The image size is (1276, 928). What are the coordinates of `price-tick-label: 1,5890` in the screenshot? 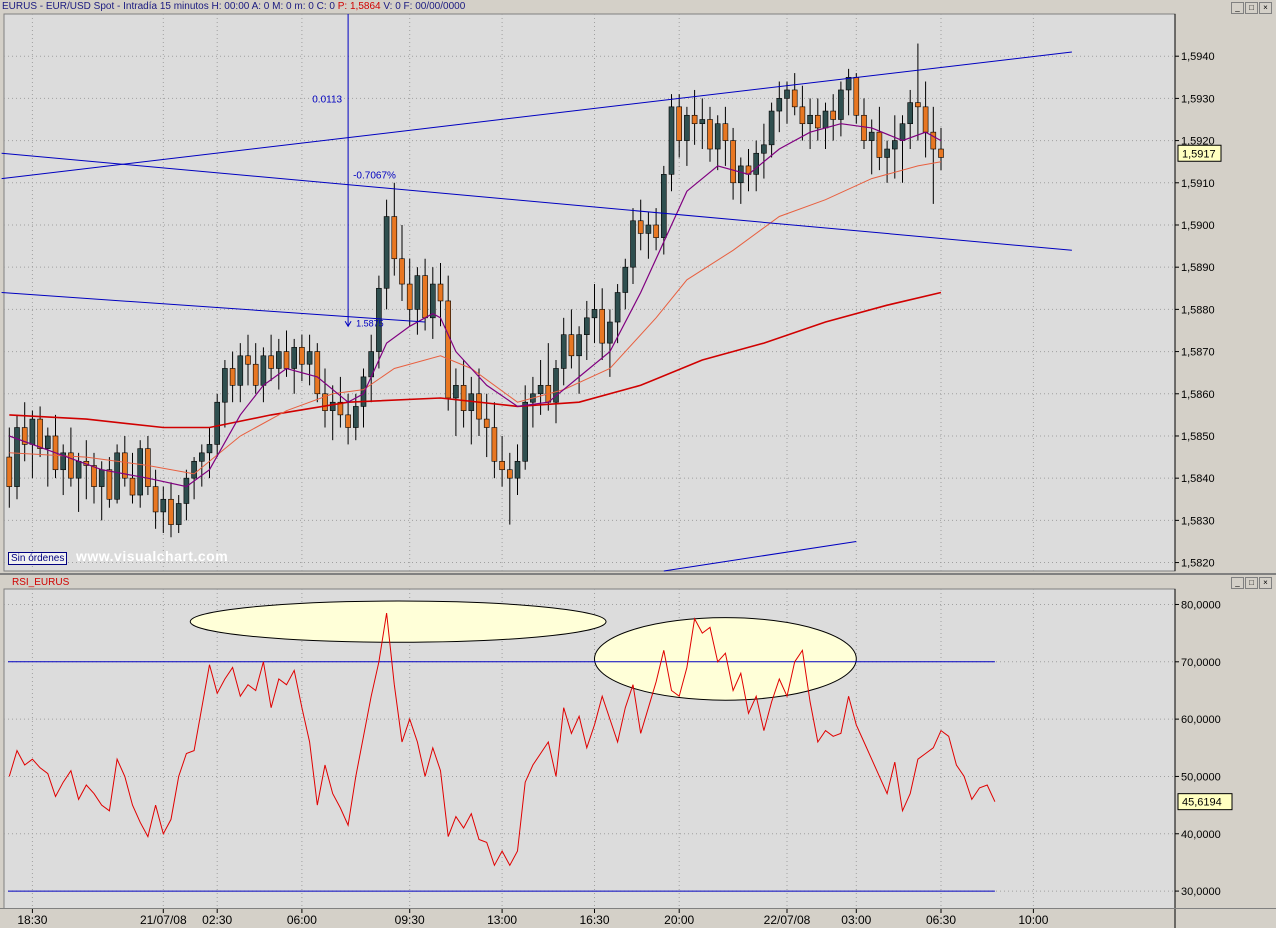 It's located at (1198, 268).